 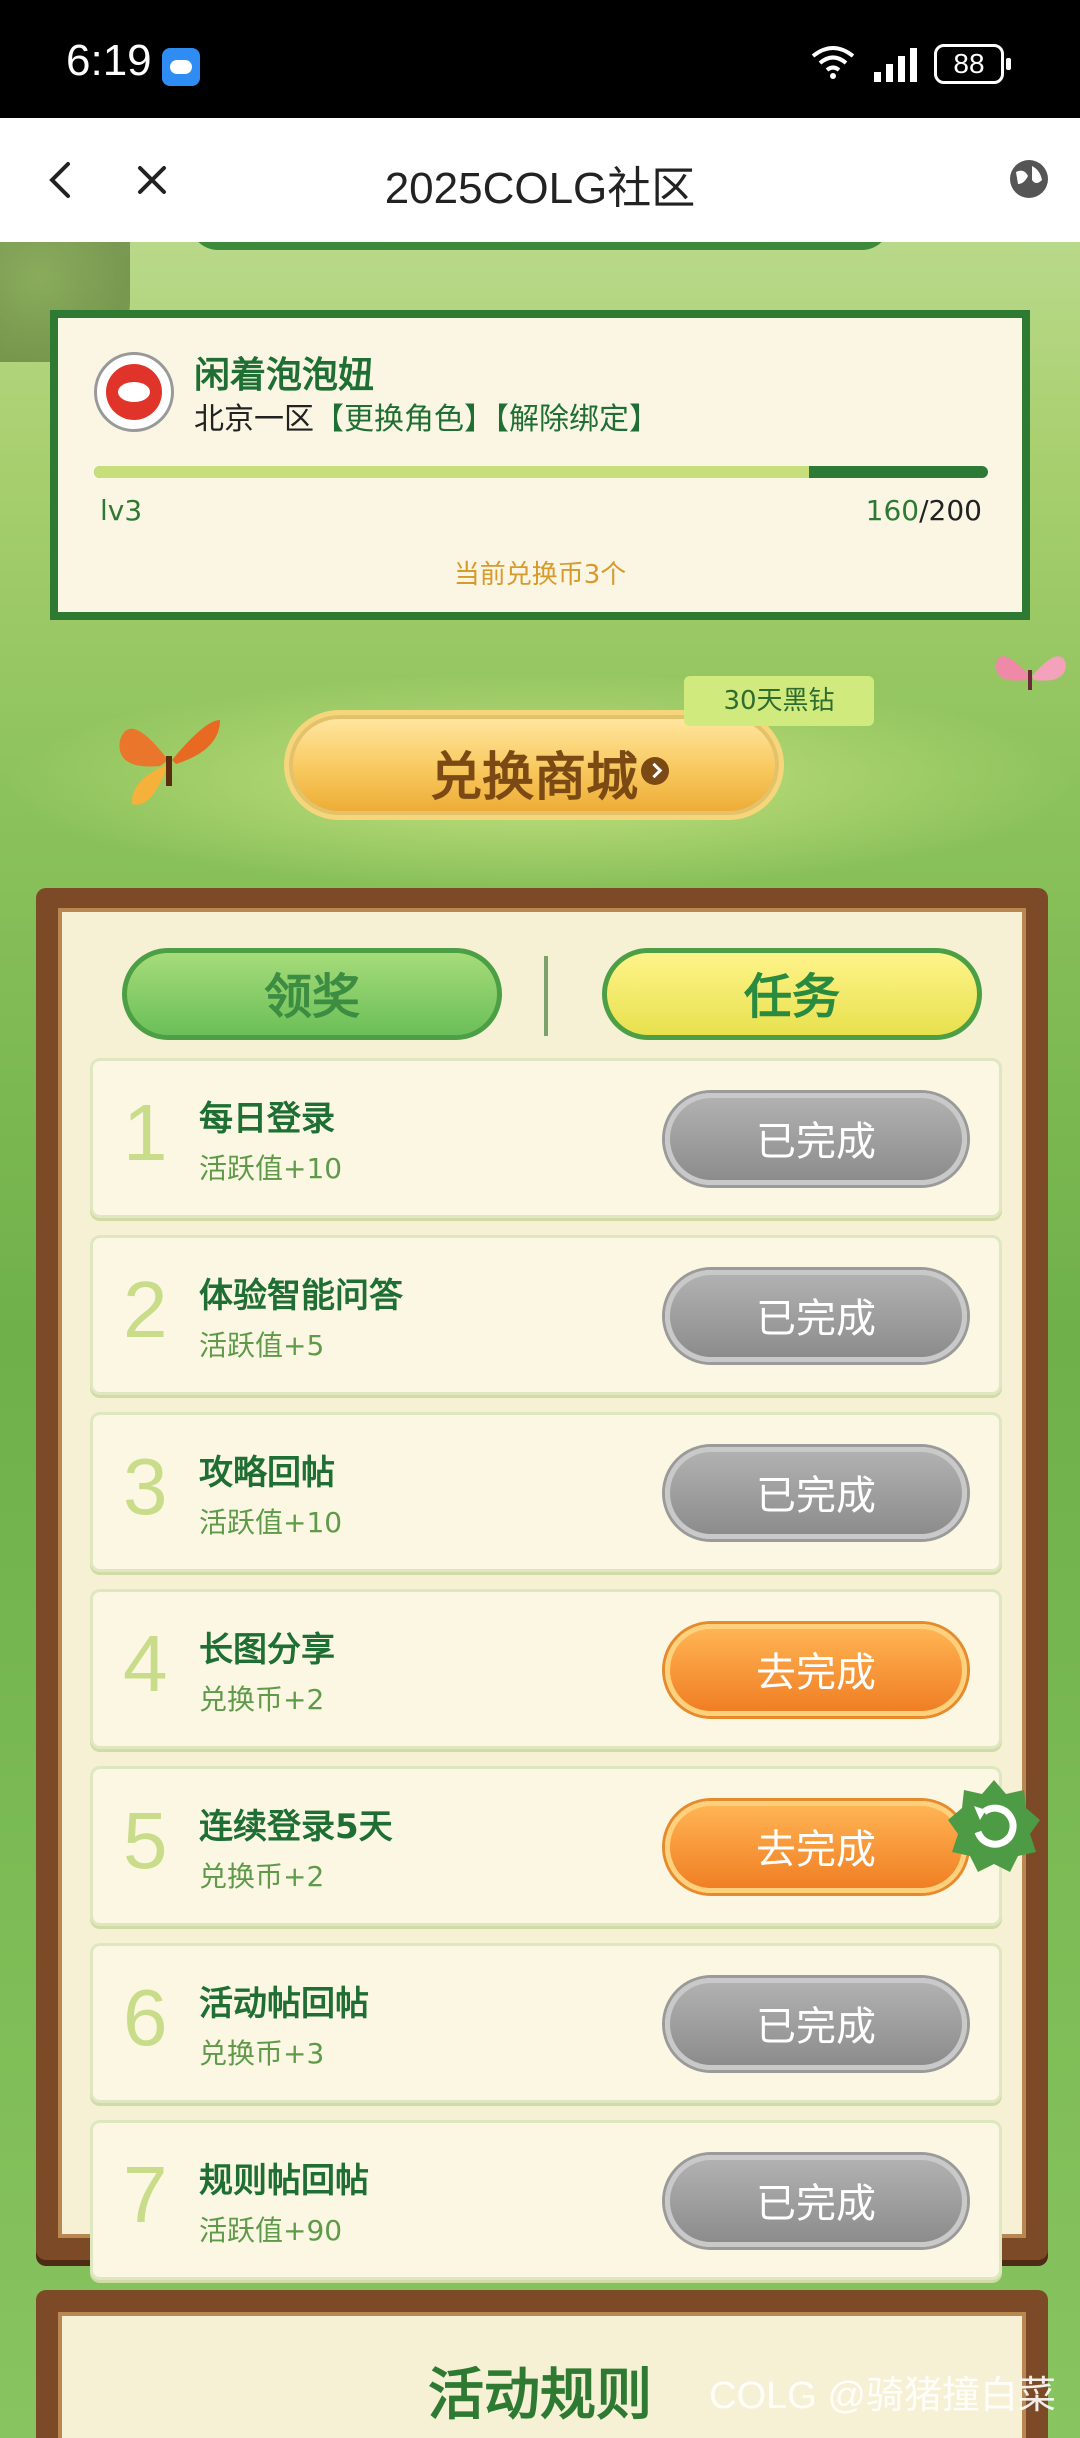 I want to click on signal-icon, so click(x=895, y=65).